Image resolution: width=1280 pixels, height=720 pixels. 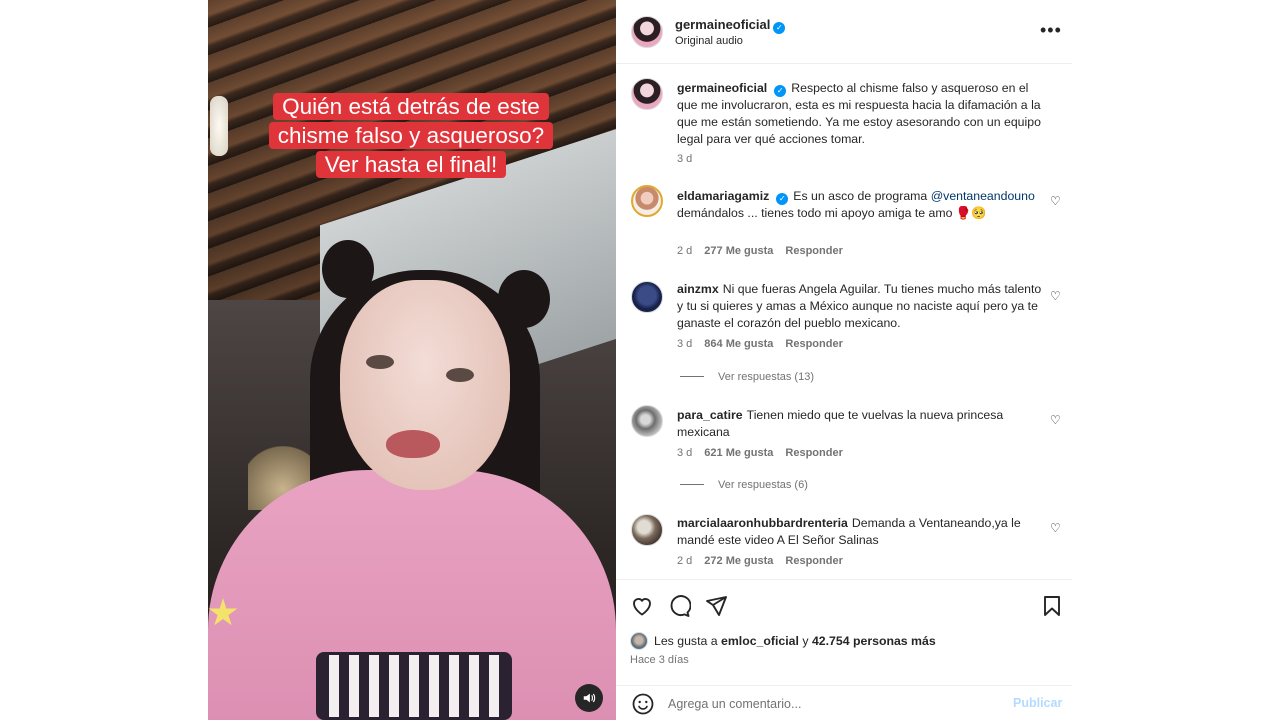 What do you see at coordinates (844, 32) in the screenshot?
I see `post-header: germaineoficial ✓ Original audio •••` at bounding box center [844, 32].